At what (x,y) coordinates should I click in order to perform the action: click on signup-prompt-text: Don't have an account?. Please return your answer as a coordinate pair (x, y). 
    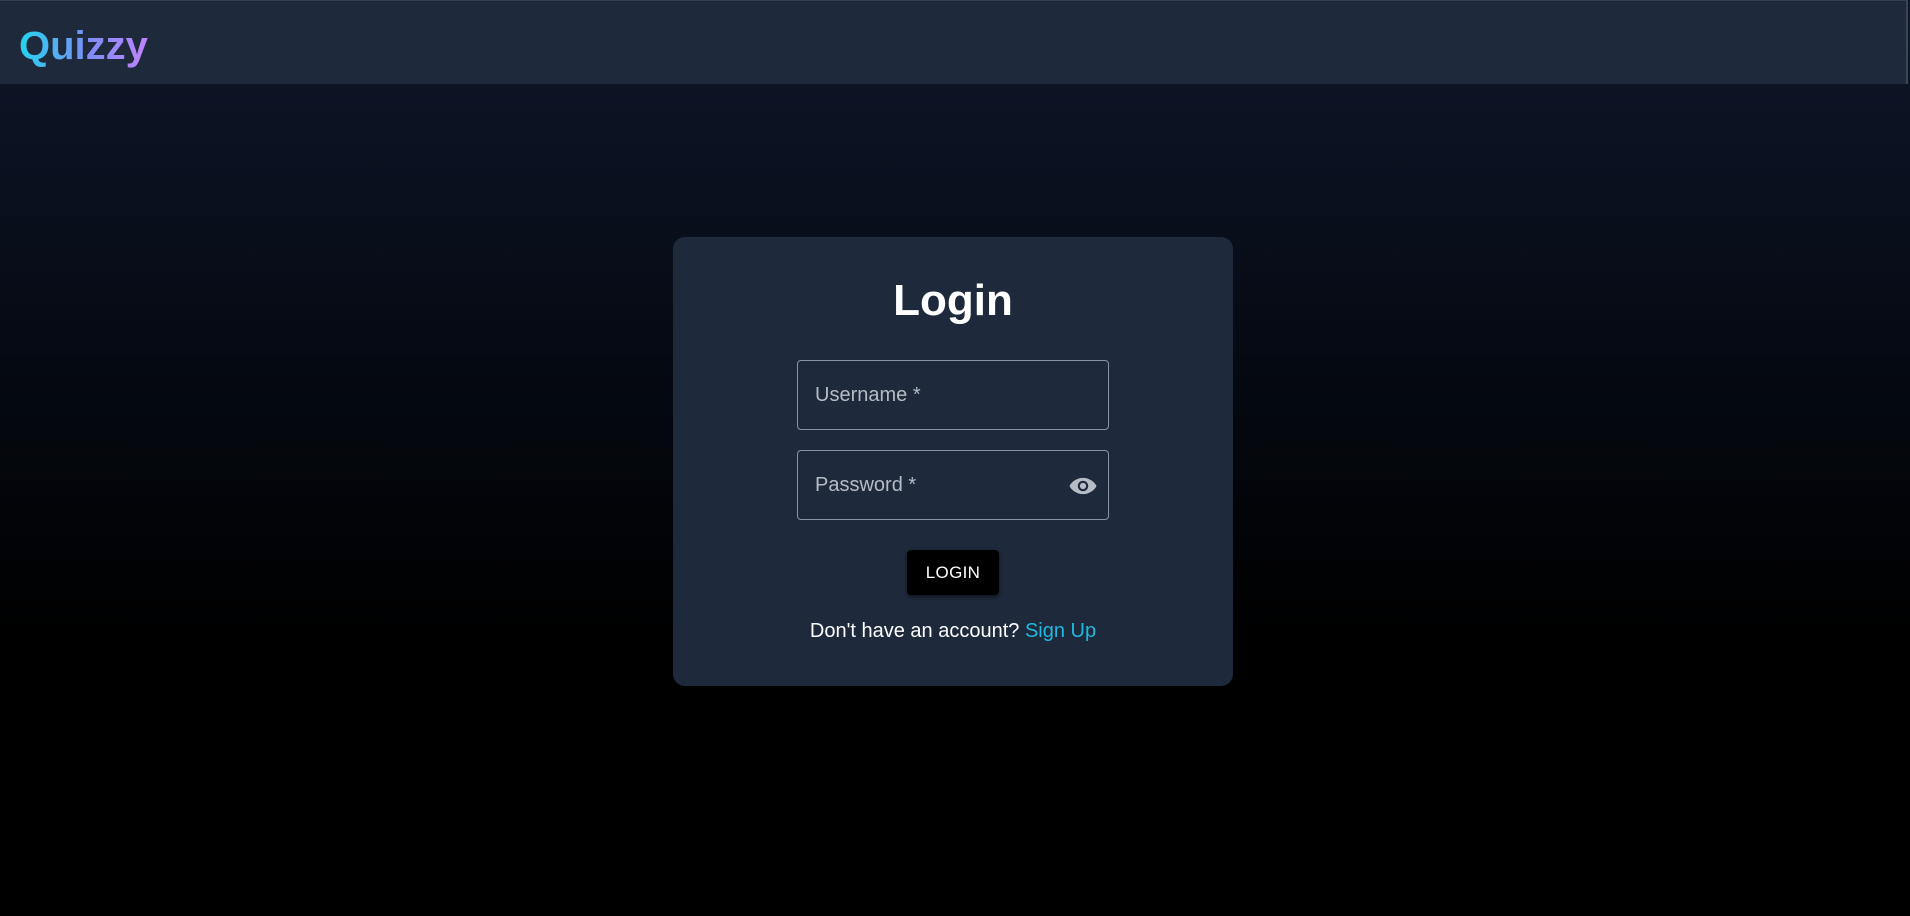
    Looking at the image, I should click on (917, 631).